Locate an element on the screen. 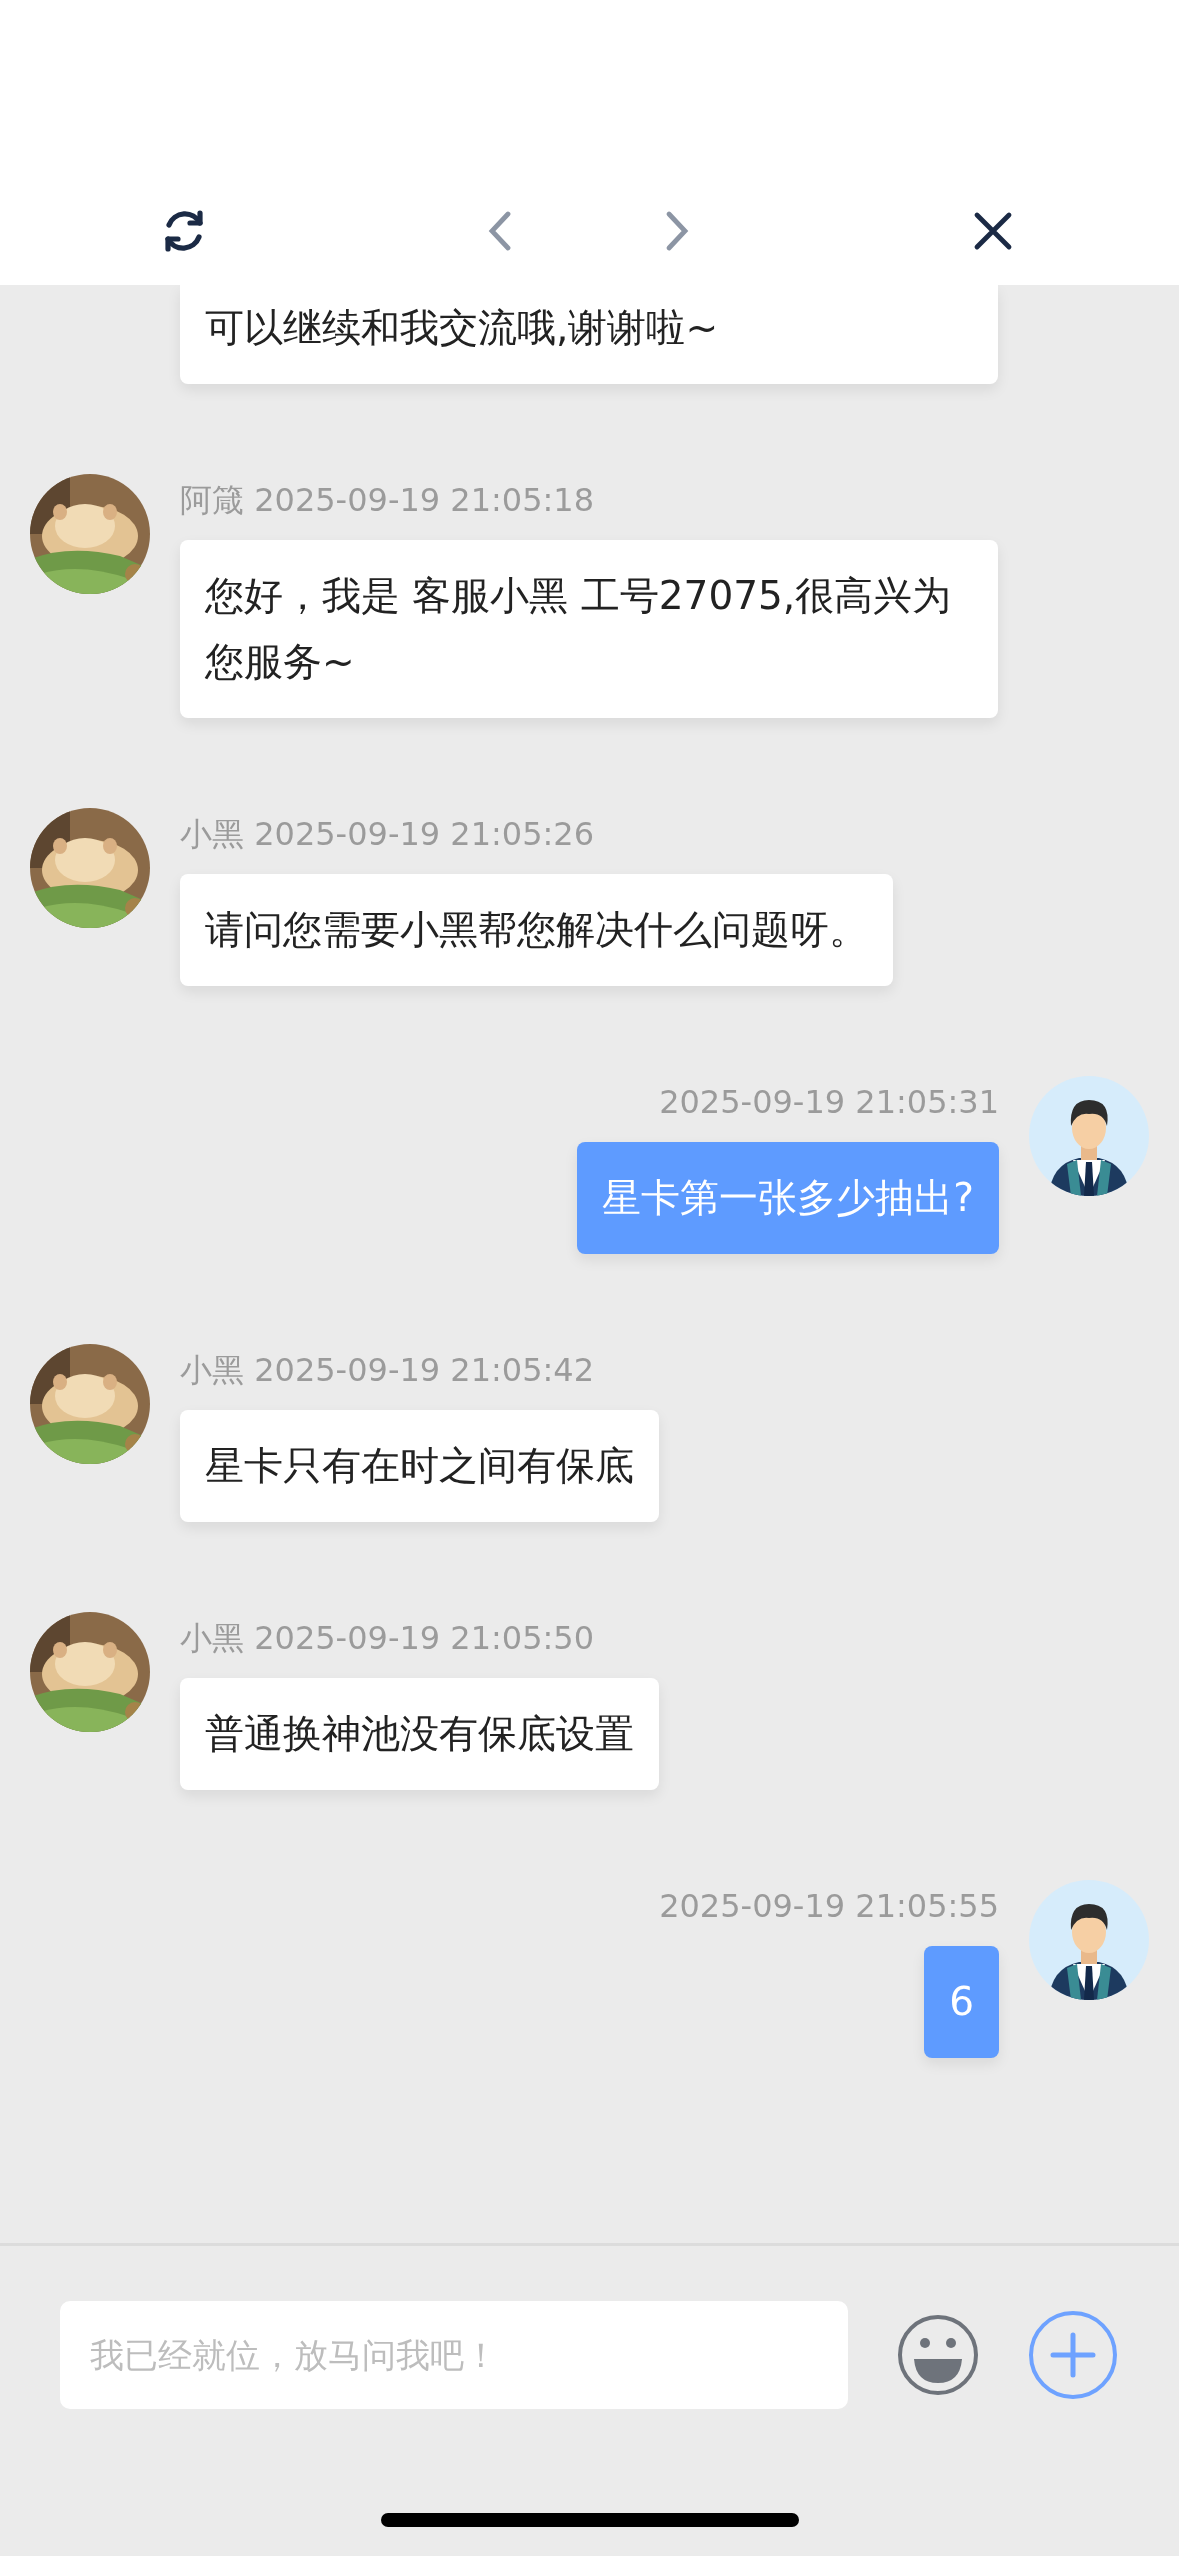 Image resolution: width=1179 pixels, height=2556 pixels. message-bubble: 您好，我是 客服小黑 工号27075,很高兴为您服务~ is located at coordinates (589, 629).